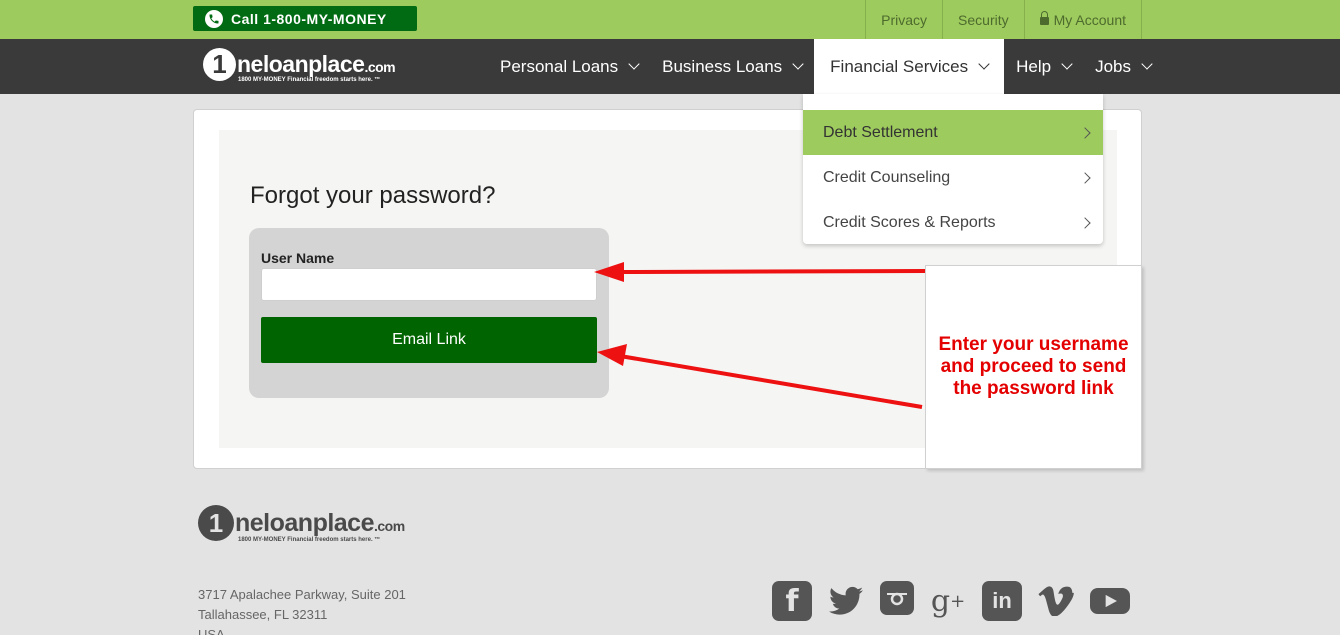 Image resolution: width=1340 pixels, height=635 pixels. What do you see at coordinates (373, 195) in the screenshot?
I see `page-title: Forgot your password?` at bounding box center [373, 195].